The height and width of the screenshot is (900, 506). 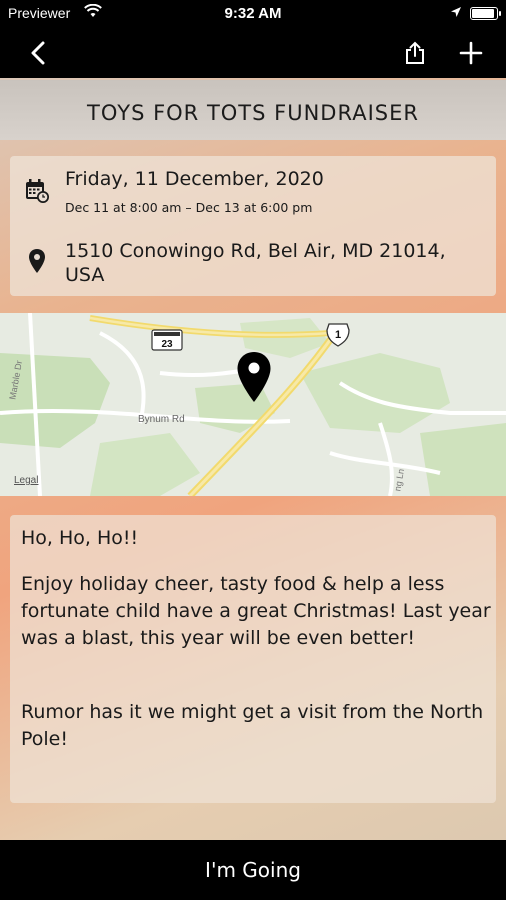 I want to click on share-button, so click(x=415, y=53).